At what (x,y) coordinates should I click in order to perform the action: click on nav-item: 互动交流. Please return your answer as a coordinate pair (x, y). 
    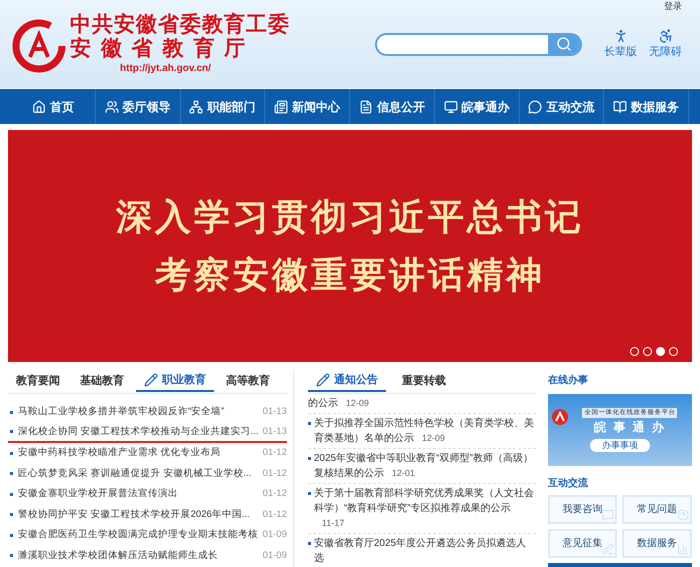
    Looking at the image, I should click on (562, 106).